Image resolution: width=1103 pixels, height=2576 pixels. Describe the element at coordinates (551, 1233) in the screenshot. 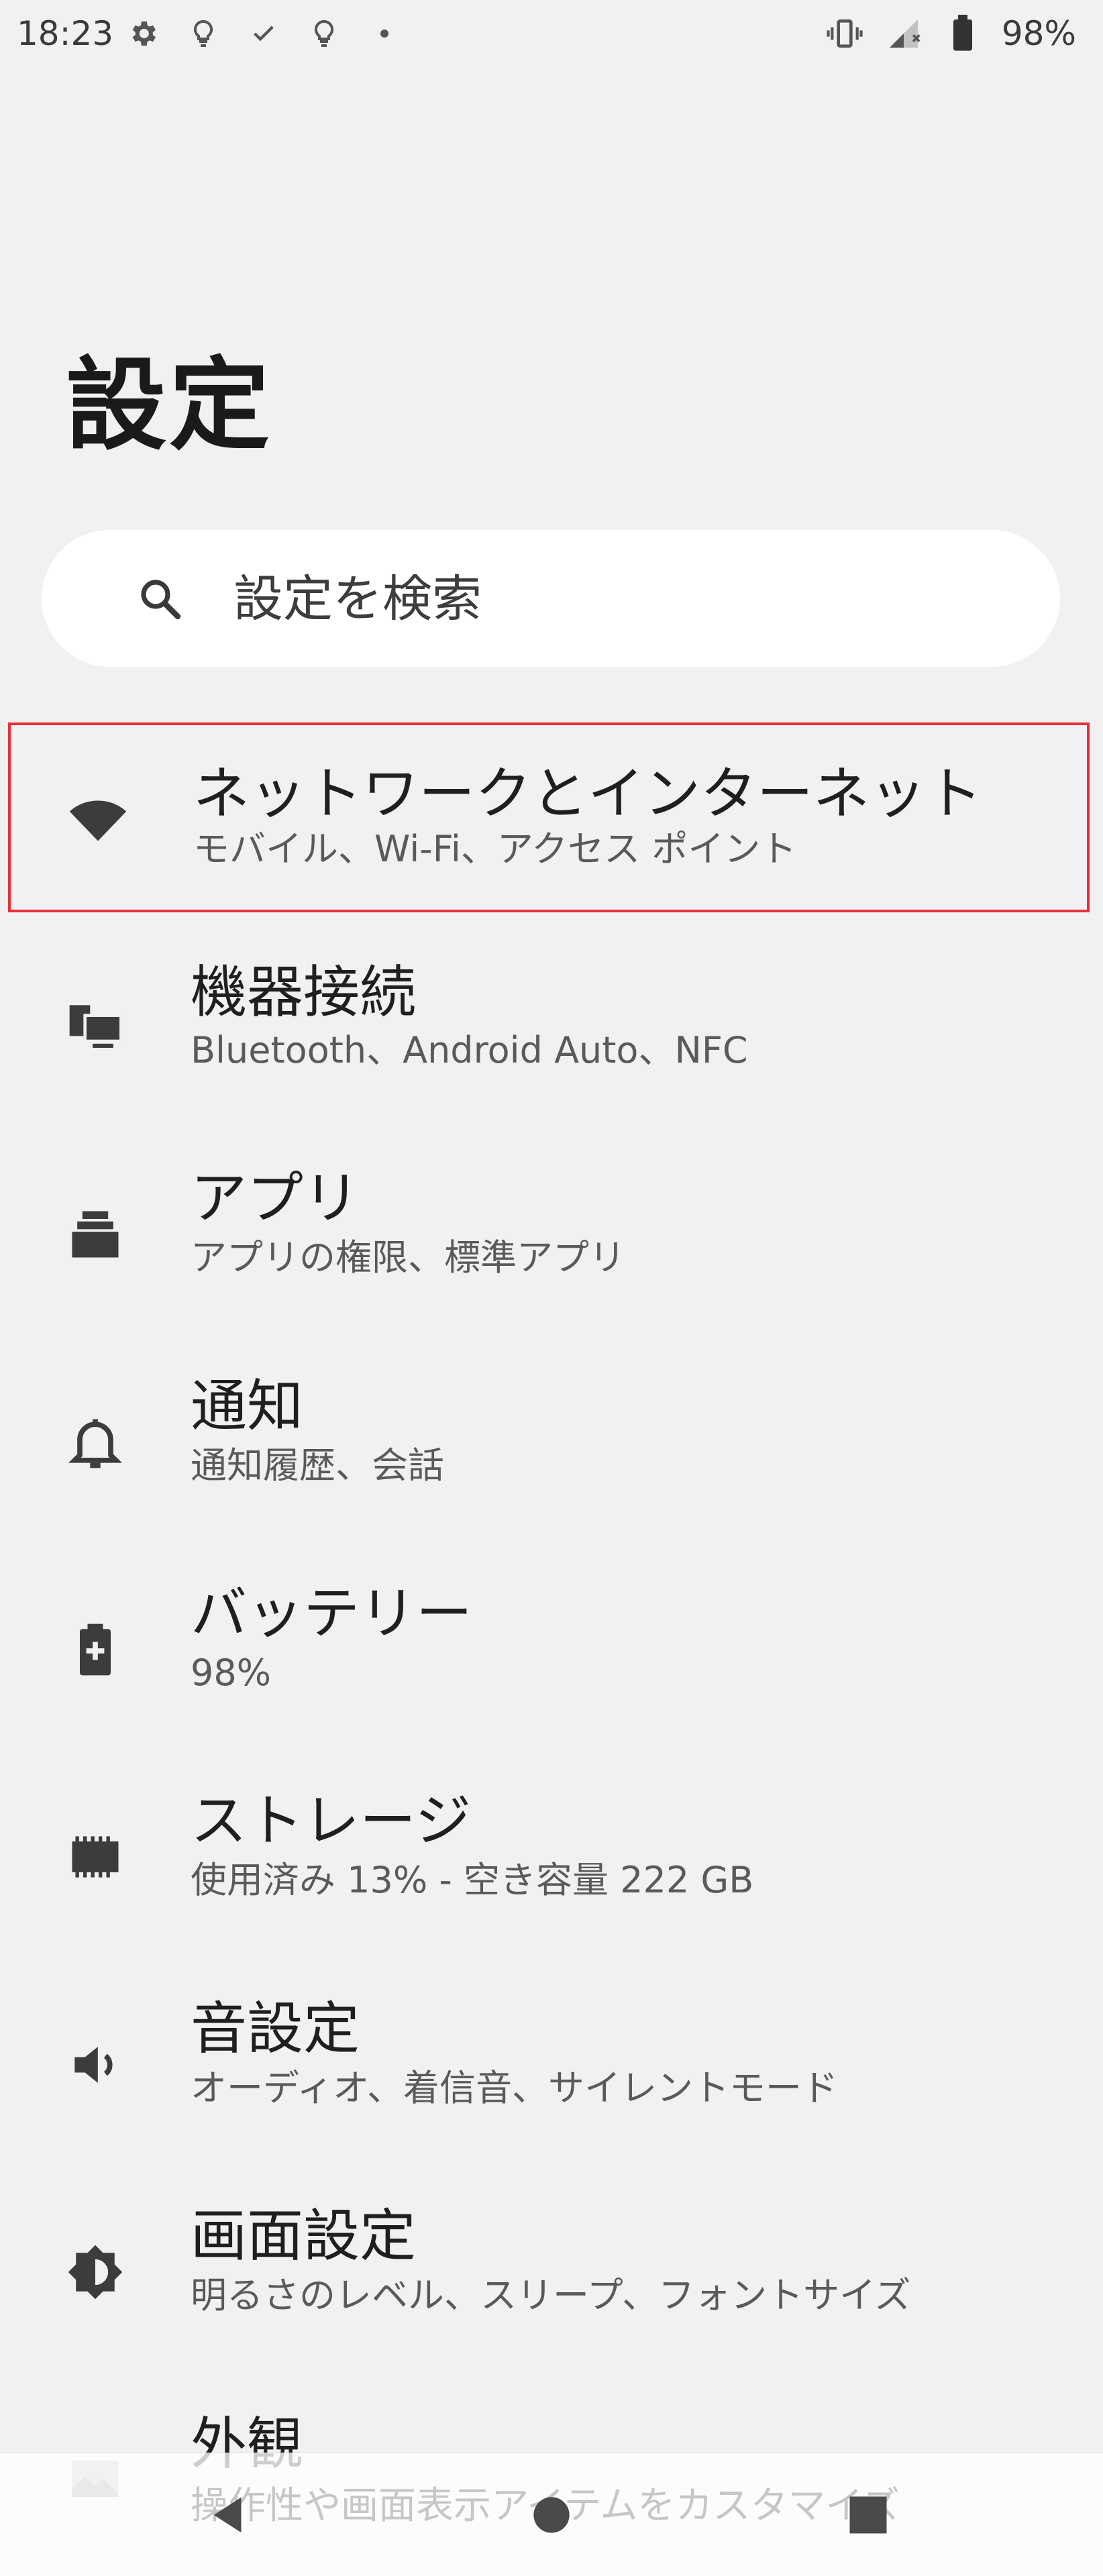

I see `settings-item-apps: アプリ アプリの権限、標準アプリ` at that location.